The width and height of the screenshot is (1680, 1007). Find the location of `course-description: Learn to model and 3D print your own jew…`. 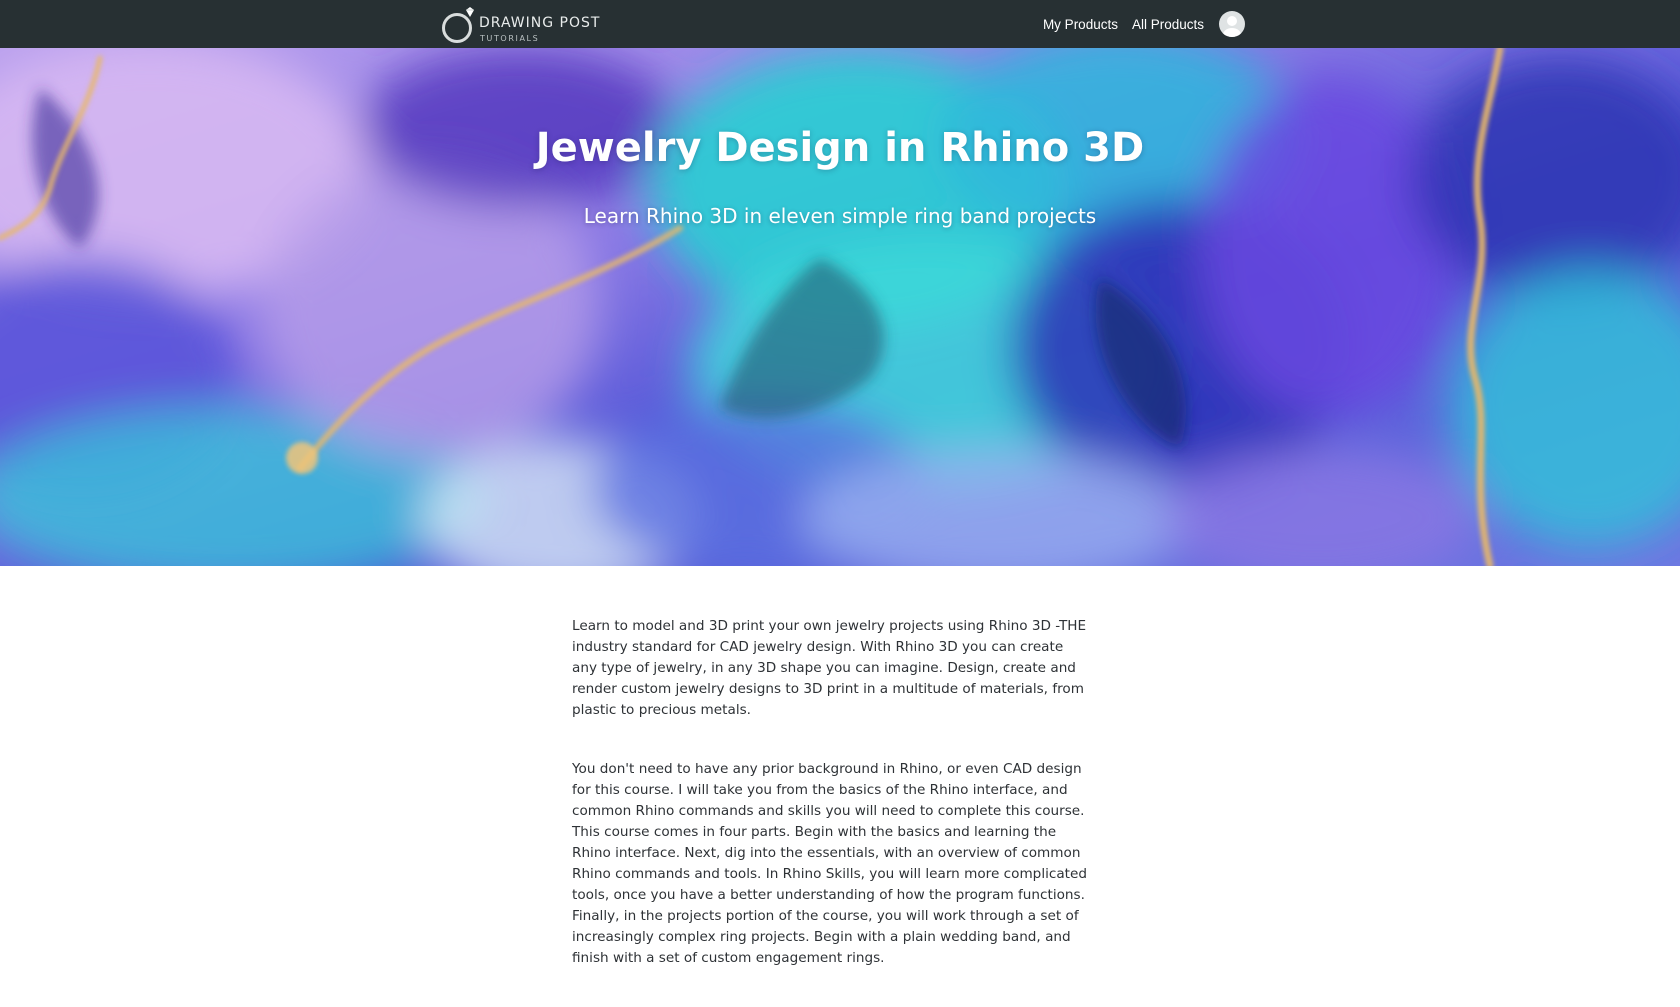

course-description: Learn to model and 3D print your own jew… is located at coordinates (830, 811).